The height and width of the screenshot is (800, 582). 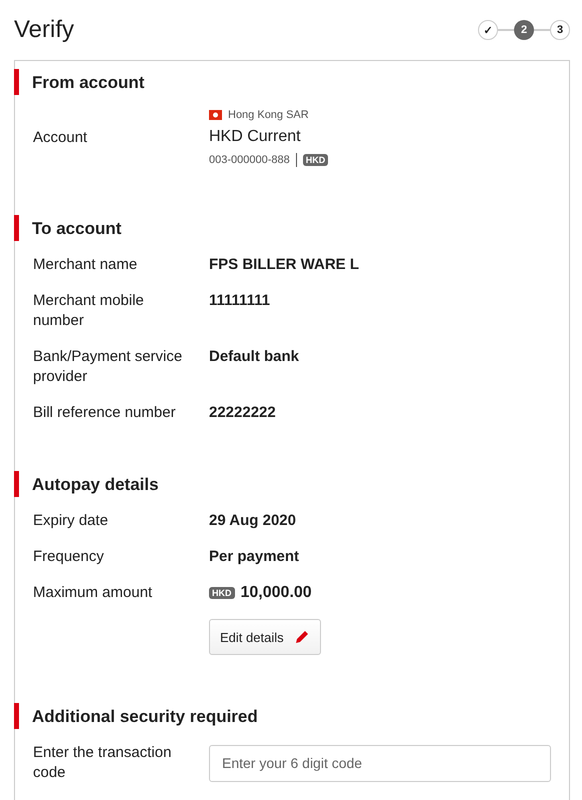 What do you see at coordinates (253, 521) in the screenshot?
I see `field-value: 29 Aug 2020` at bounding box center [253, 521].